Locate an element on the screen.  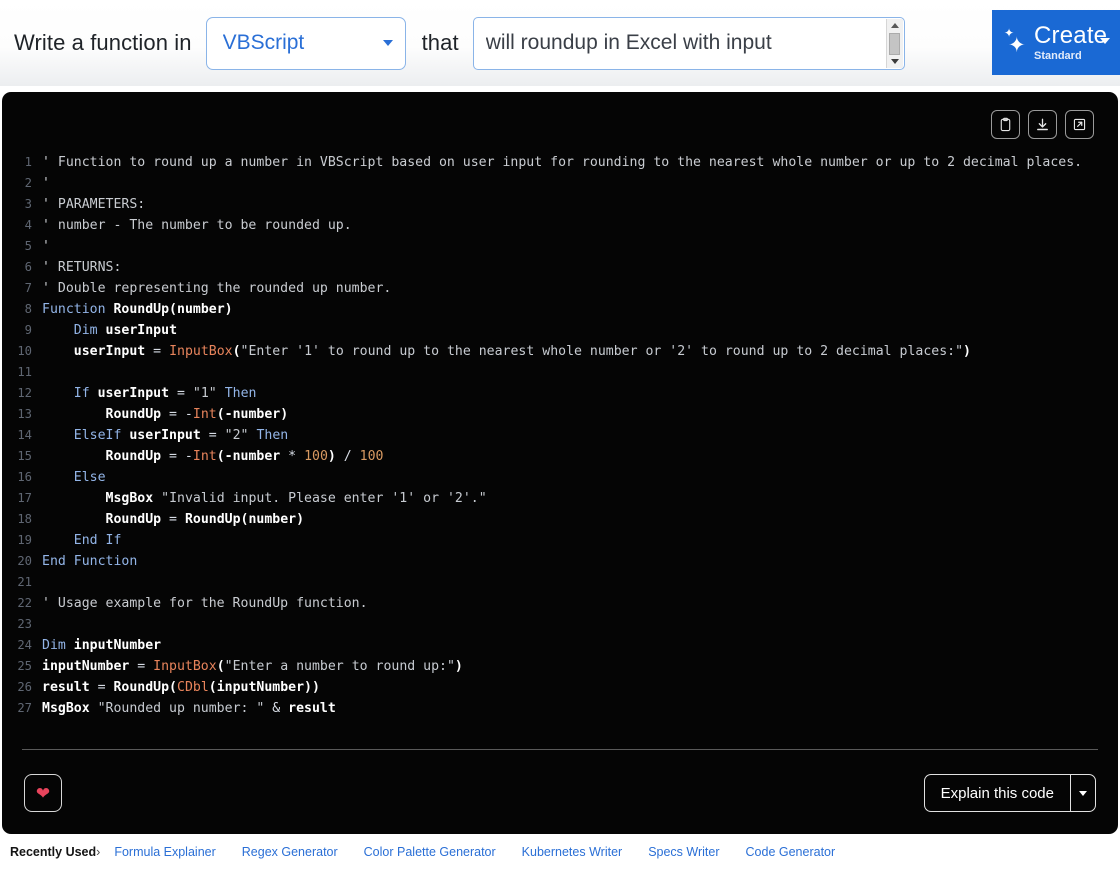
code-line: 11 is located at coordinates (560, 372).